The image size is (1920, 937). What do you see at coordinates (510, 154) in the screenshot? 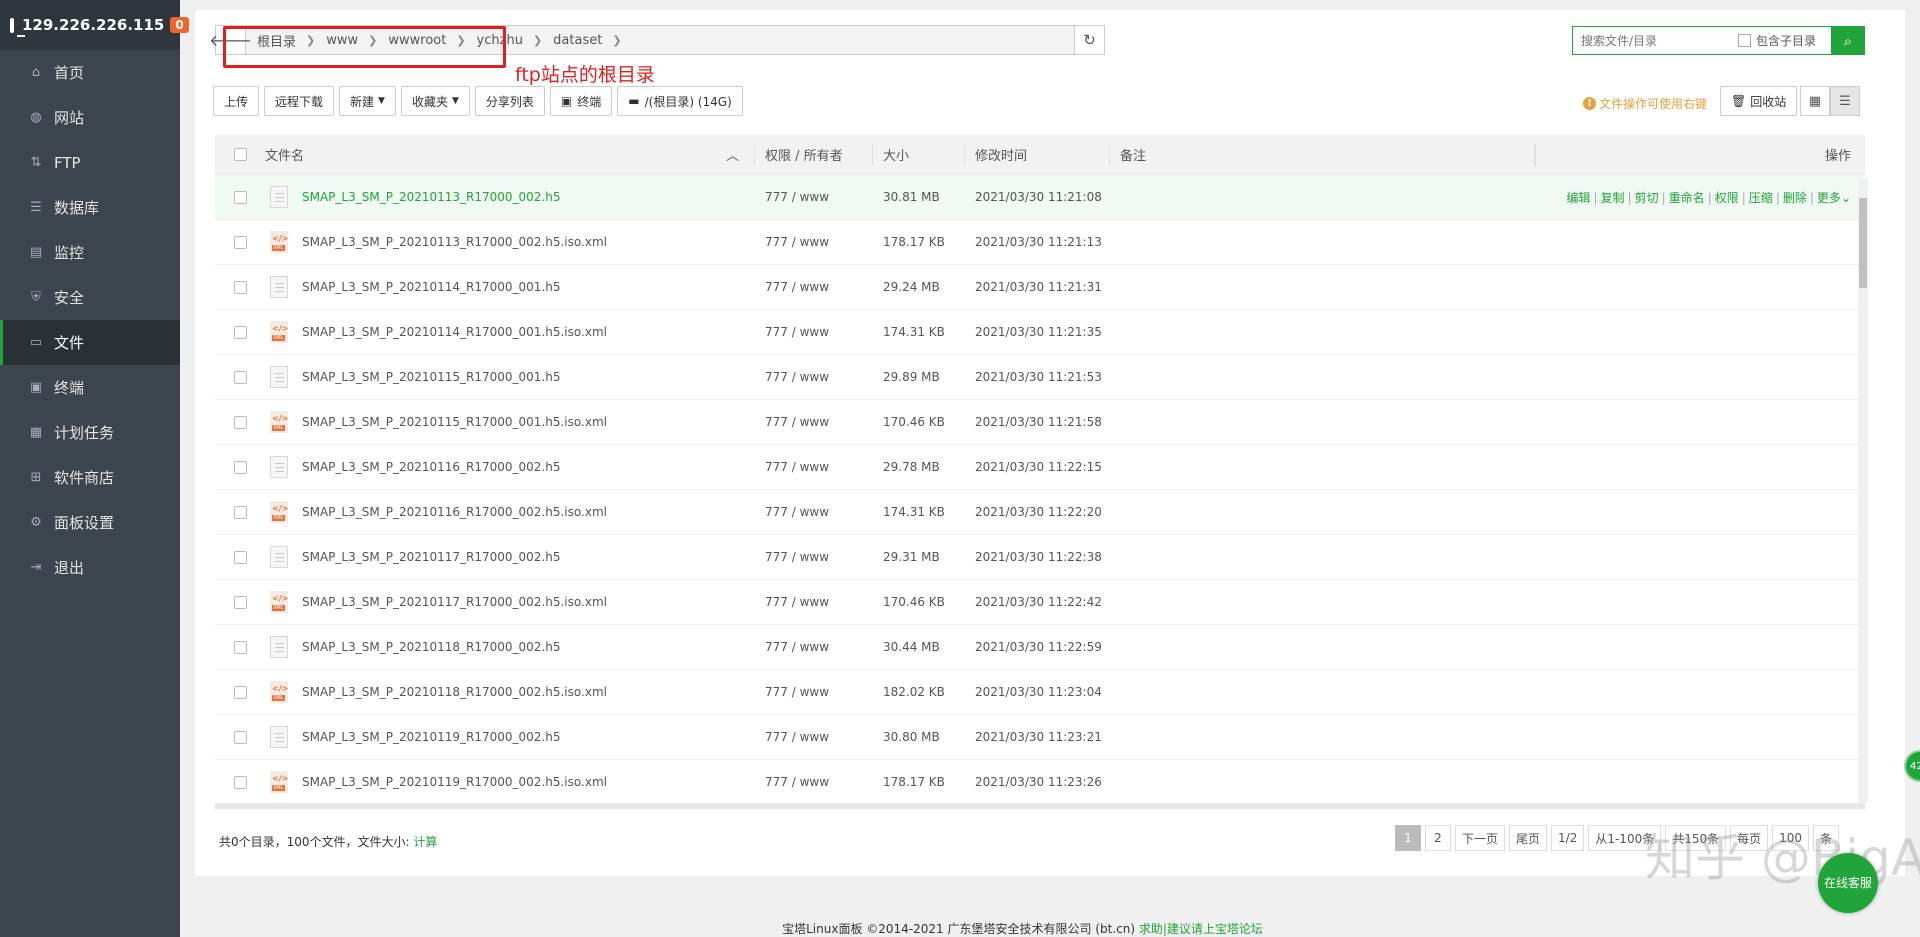
I see `column-name: 文件名 ︿` at bounding box center [510, 154].